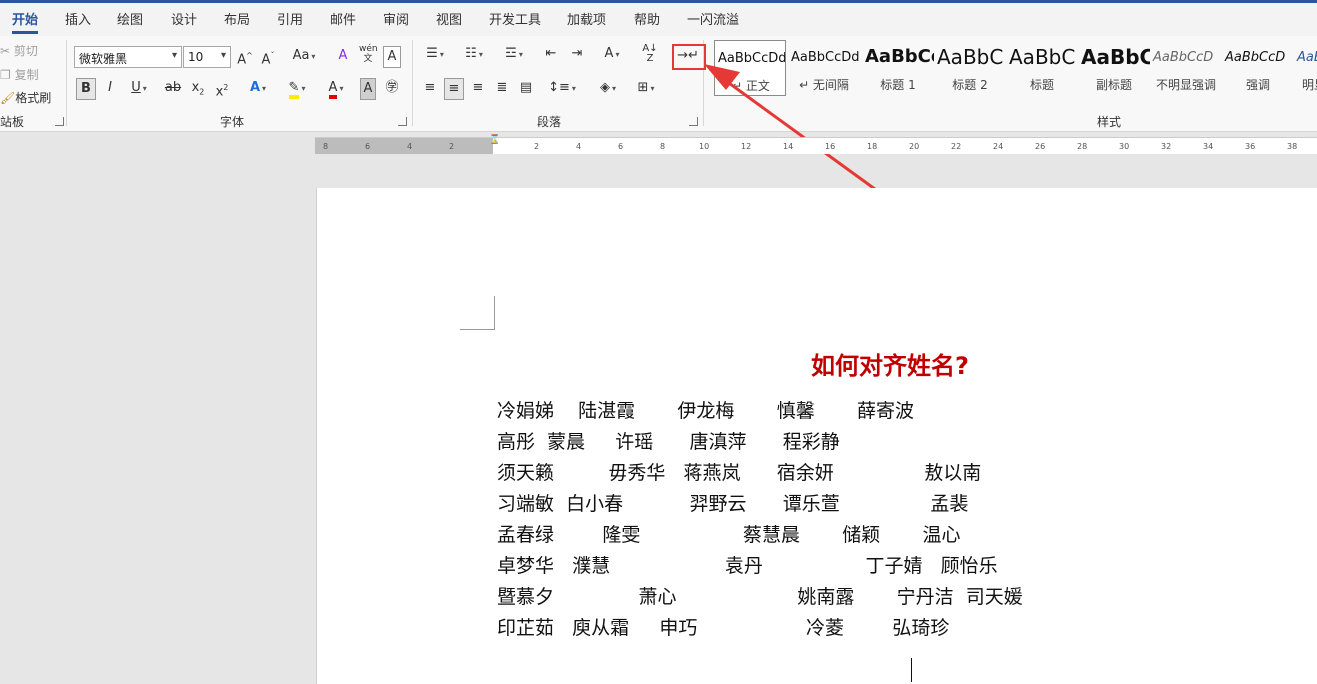  Describe the element at coordinates (890, 366) in the screenshot. I see `document-title: 如何对齐姓名?` at that location.